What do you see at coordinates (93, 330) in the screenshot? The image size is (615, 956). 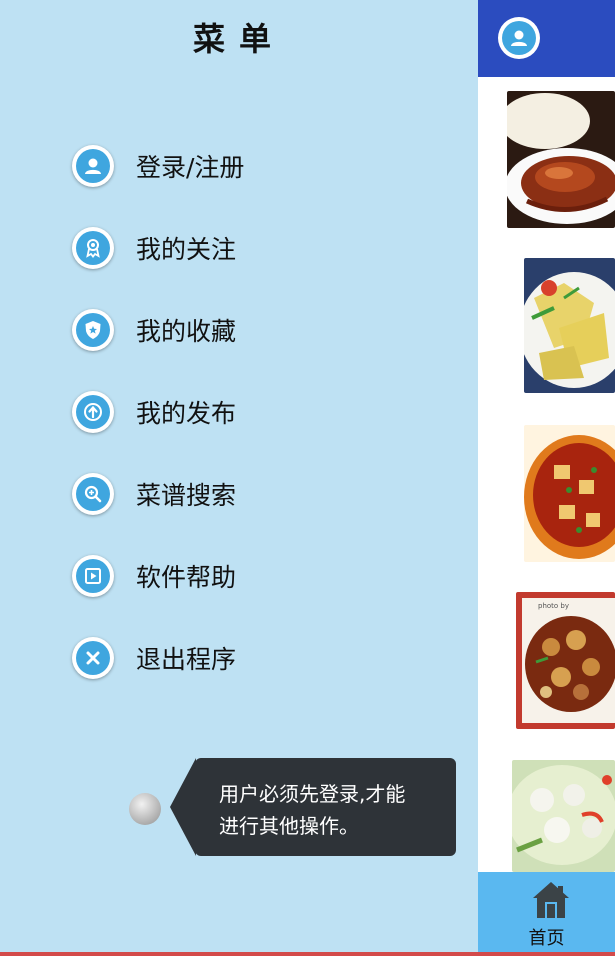 I see `shield-star-icon` at bounding box center [93, 330].